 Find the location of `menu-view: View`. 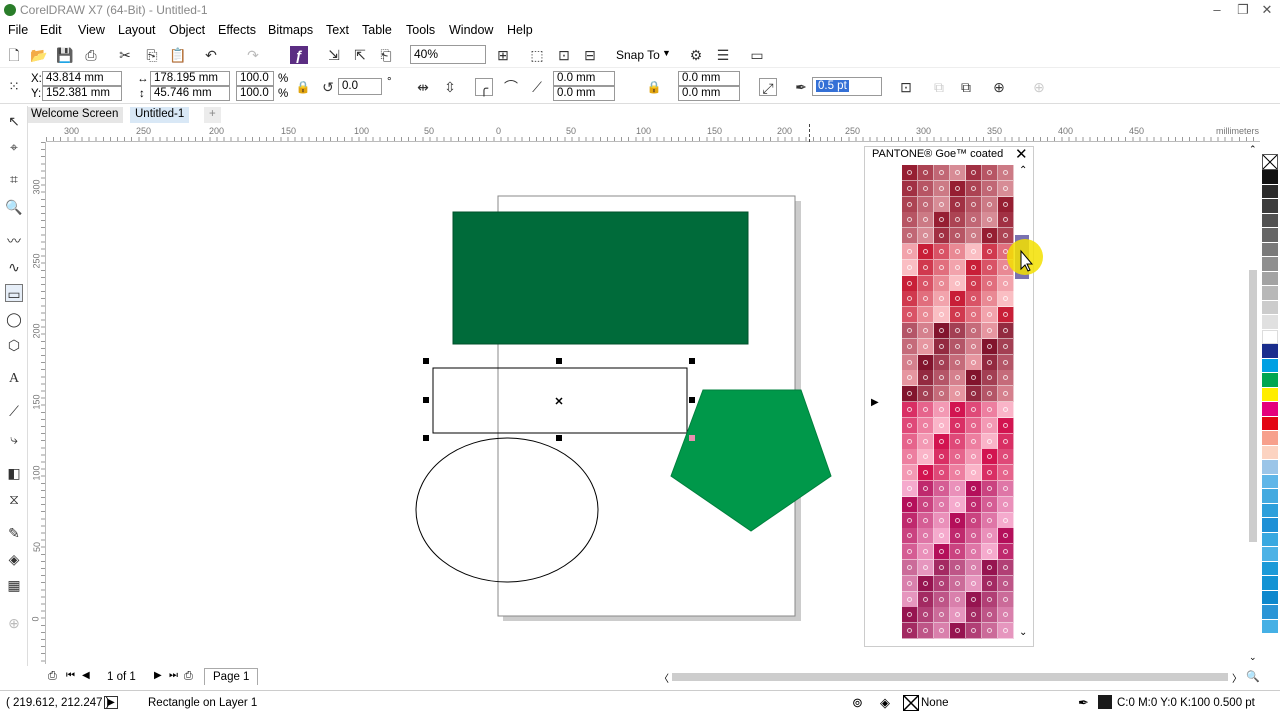

menu-view: View is located at coordinates (91, 30).